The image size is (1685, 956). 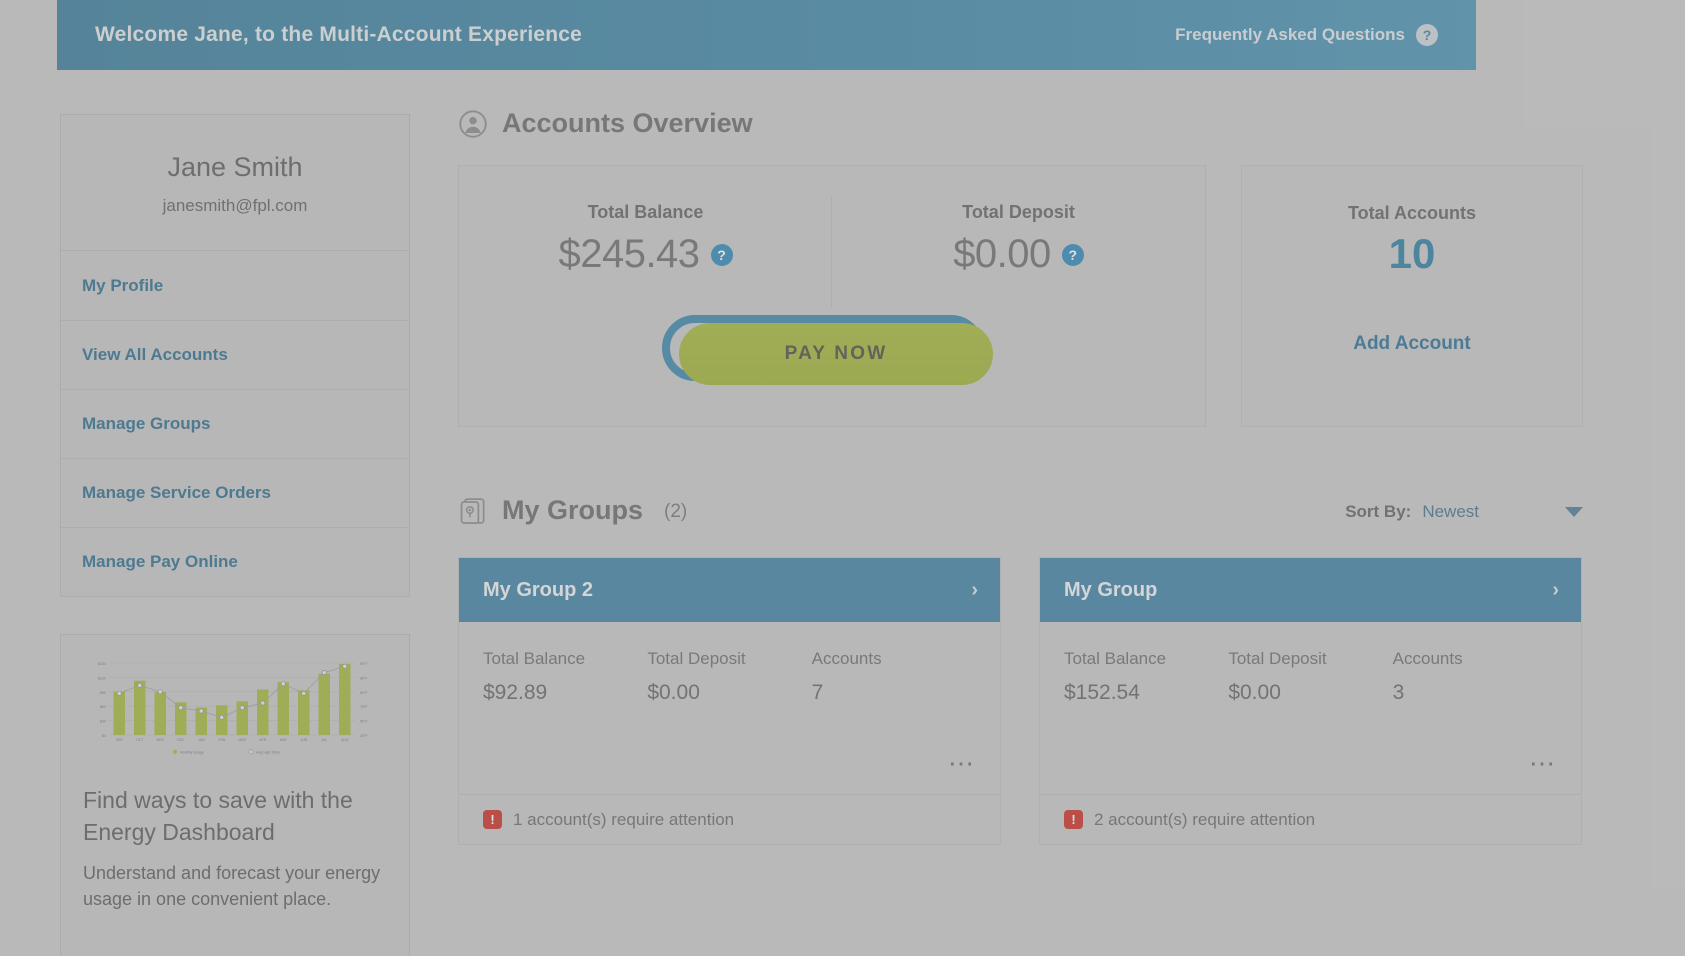 I want to click on svg-text: $60, so click(x=103, y=707).